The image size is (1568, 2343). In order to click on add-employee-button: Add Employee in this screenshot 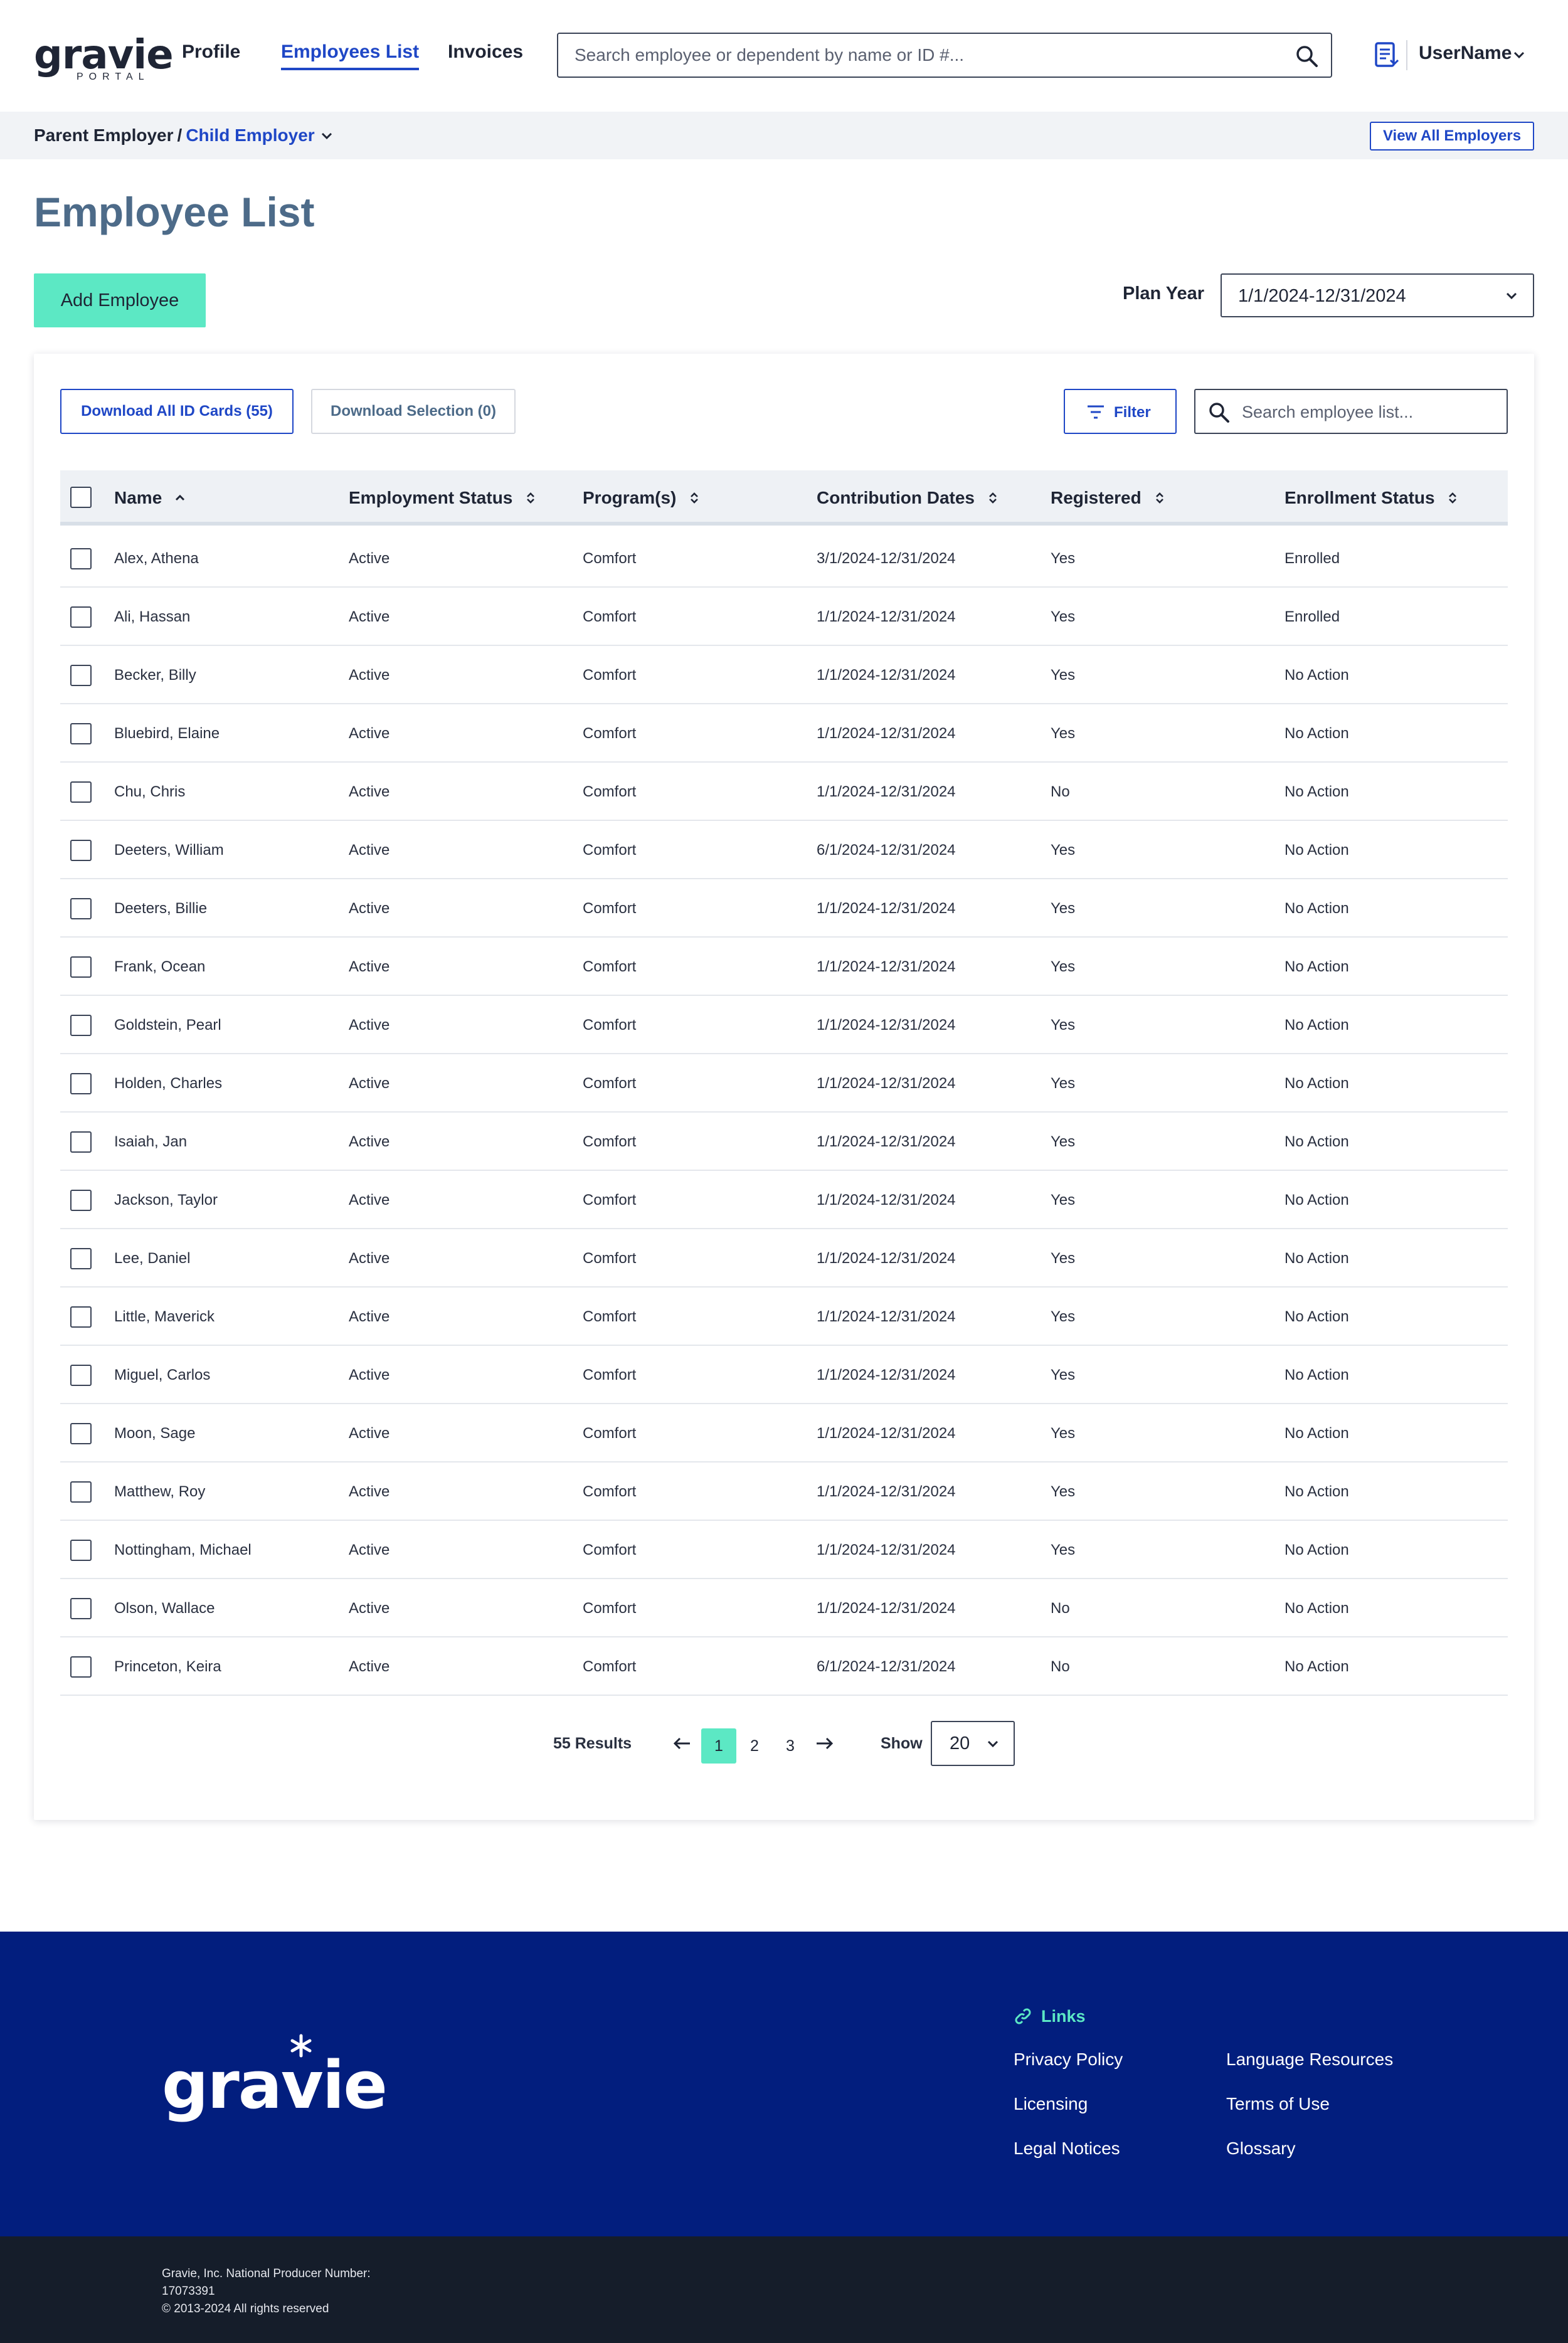, I will do `click(120, 300)`.